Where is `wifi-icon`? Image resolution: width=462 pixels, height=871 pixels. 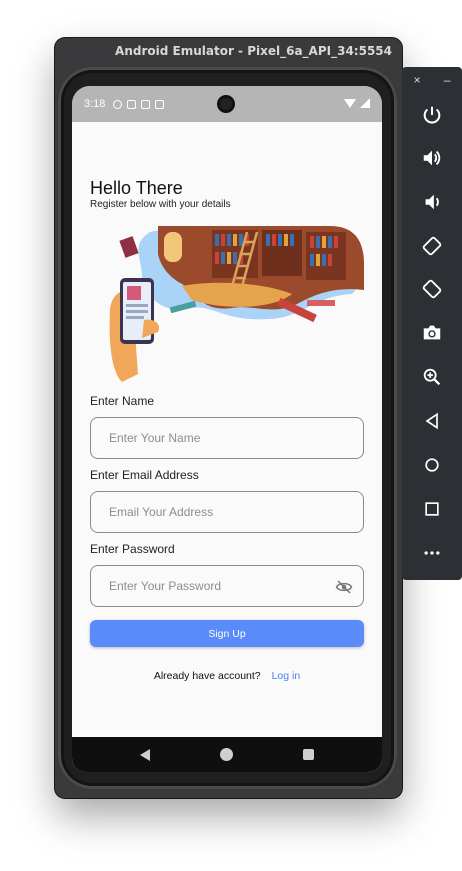 wifi-icon is located at coordinates (350, 103).